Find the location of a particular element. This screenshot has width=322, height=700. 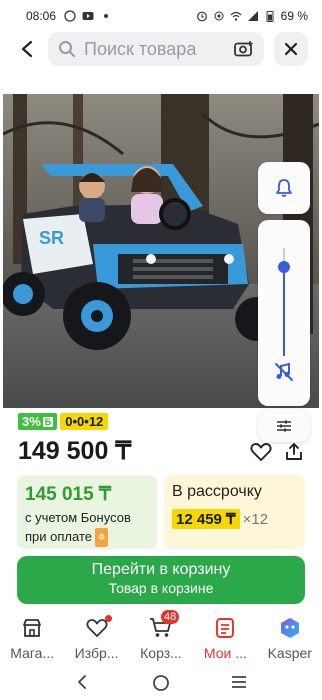

installment-title: В рассрочку is located at coordinates (217, 491).